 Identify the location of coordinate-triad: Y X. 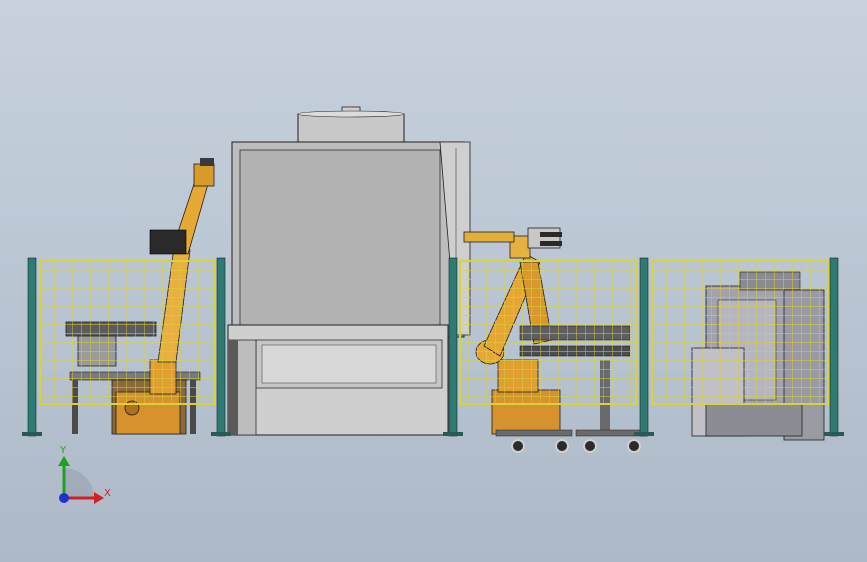
(84, 474).